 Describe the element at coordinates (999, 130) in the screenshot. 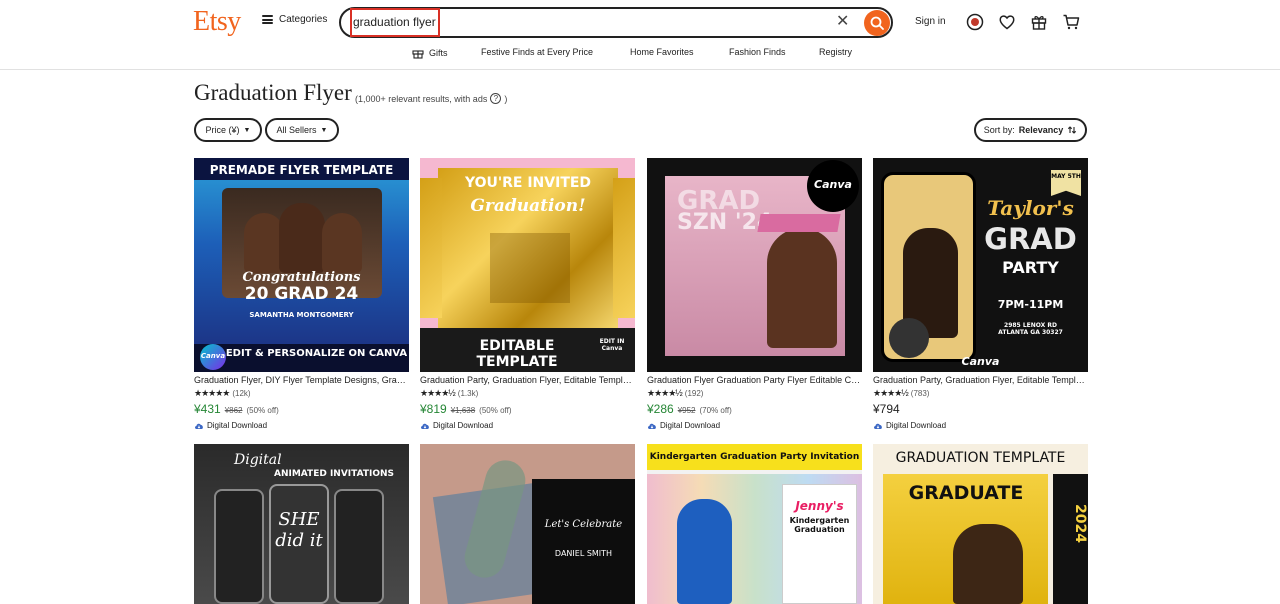

I see `sort-prefix: Sort by:` at that location.